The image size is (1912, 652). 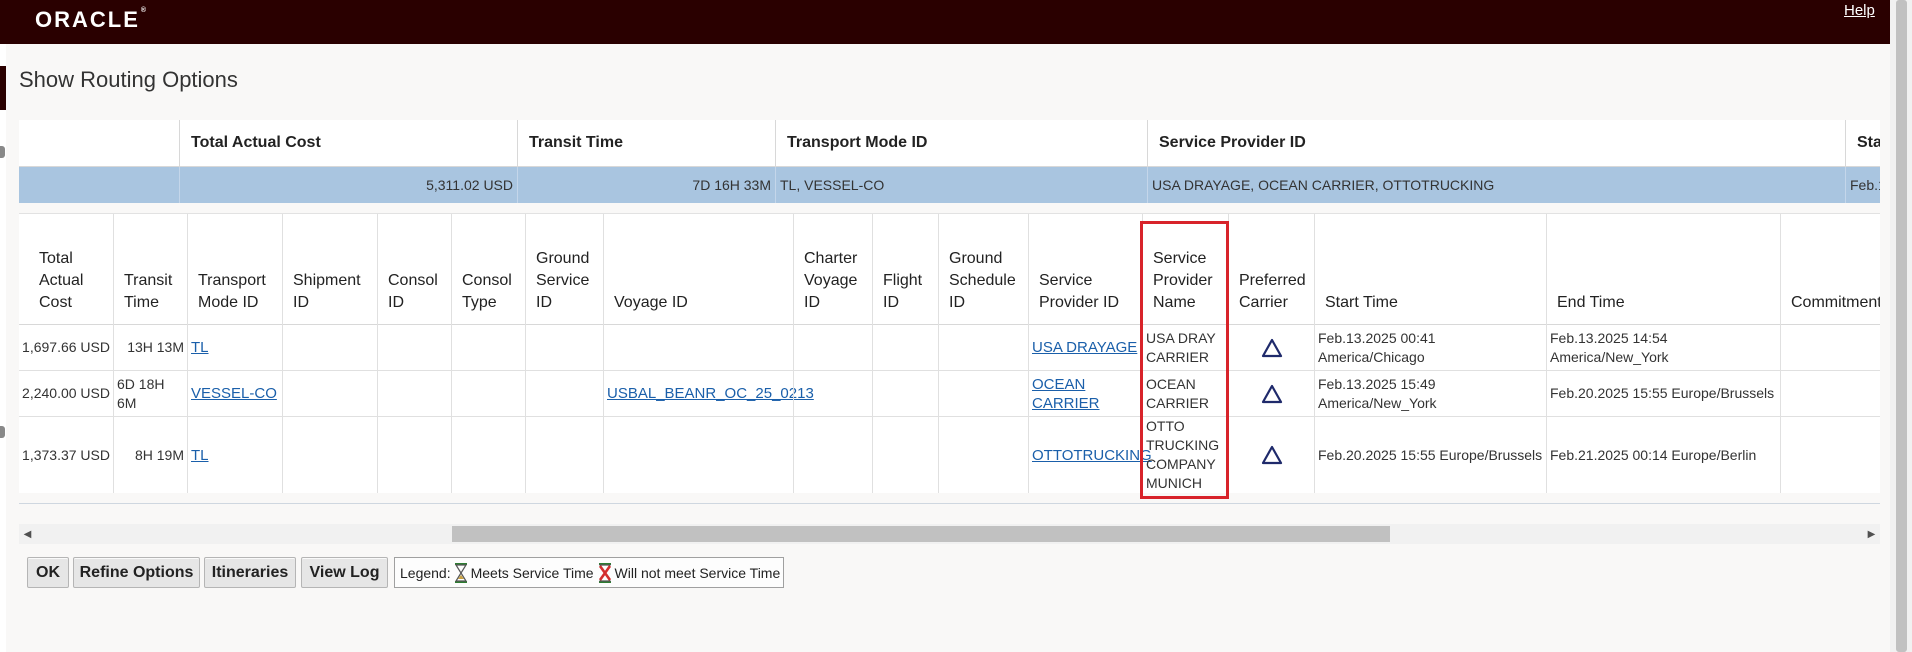 What do you see at coordinates (128, 79) in the screenshot?
I see `page-title: Show Routing Options` at bounding box center [128, 79].